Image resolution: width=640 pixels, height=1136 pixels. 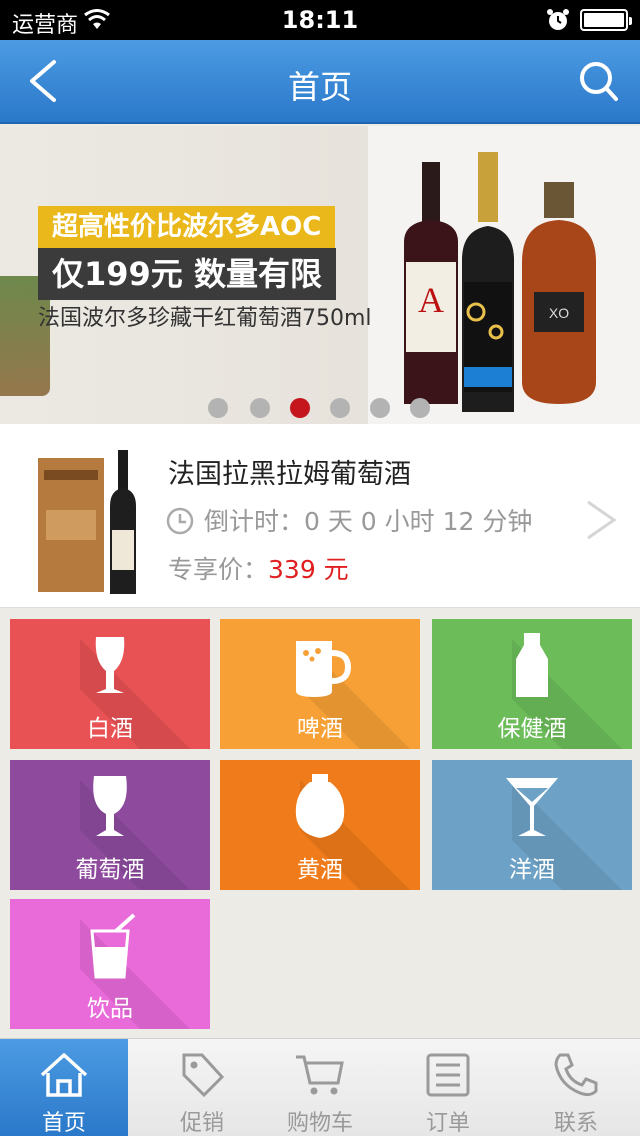 What do you see at coordinates (576, 1075) in the screenshot?
I see `phone-icon` at bounding box center [576, 1075].